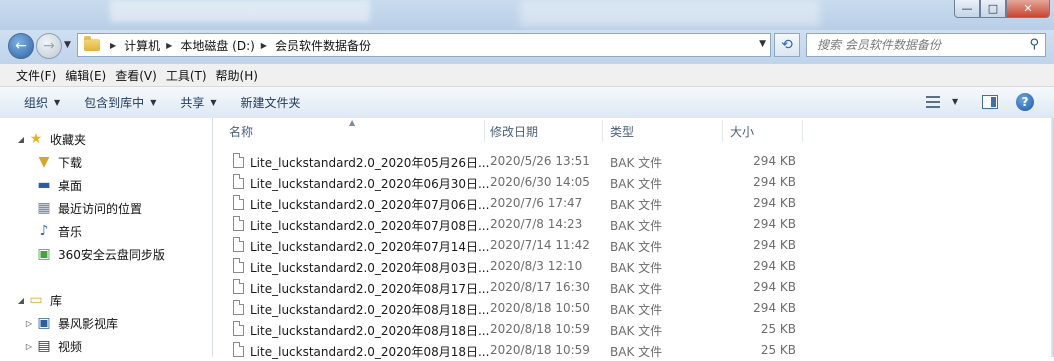 This screenshot has width=1054, height=361. I want to click on menu-view: 查看(V), so click(138, 75).